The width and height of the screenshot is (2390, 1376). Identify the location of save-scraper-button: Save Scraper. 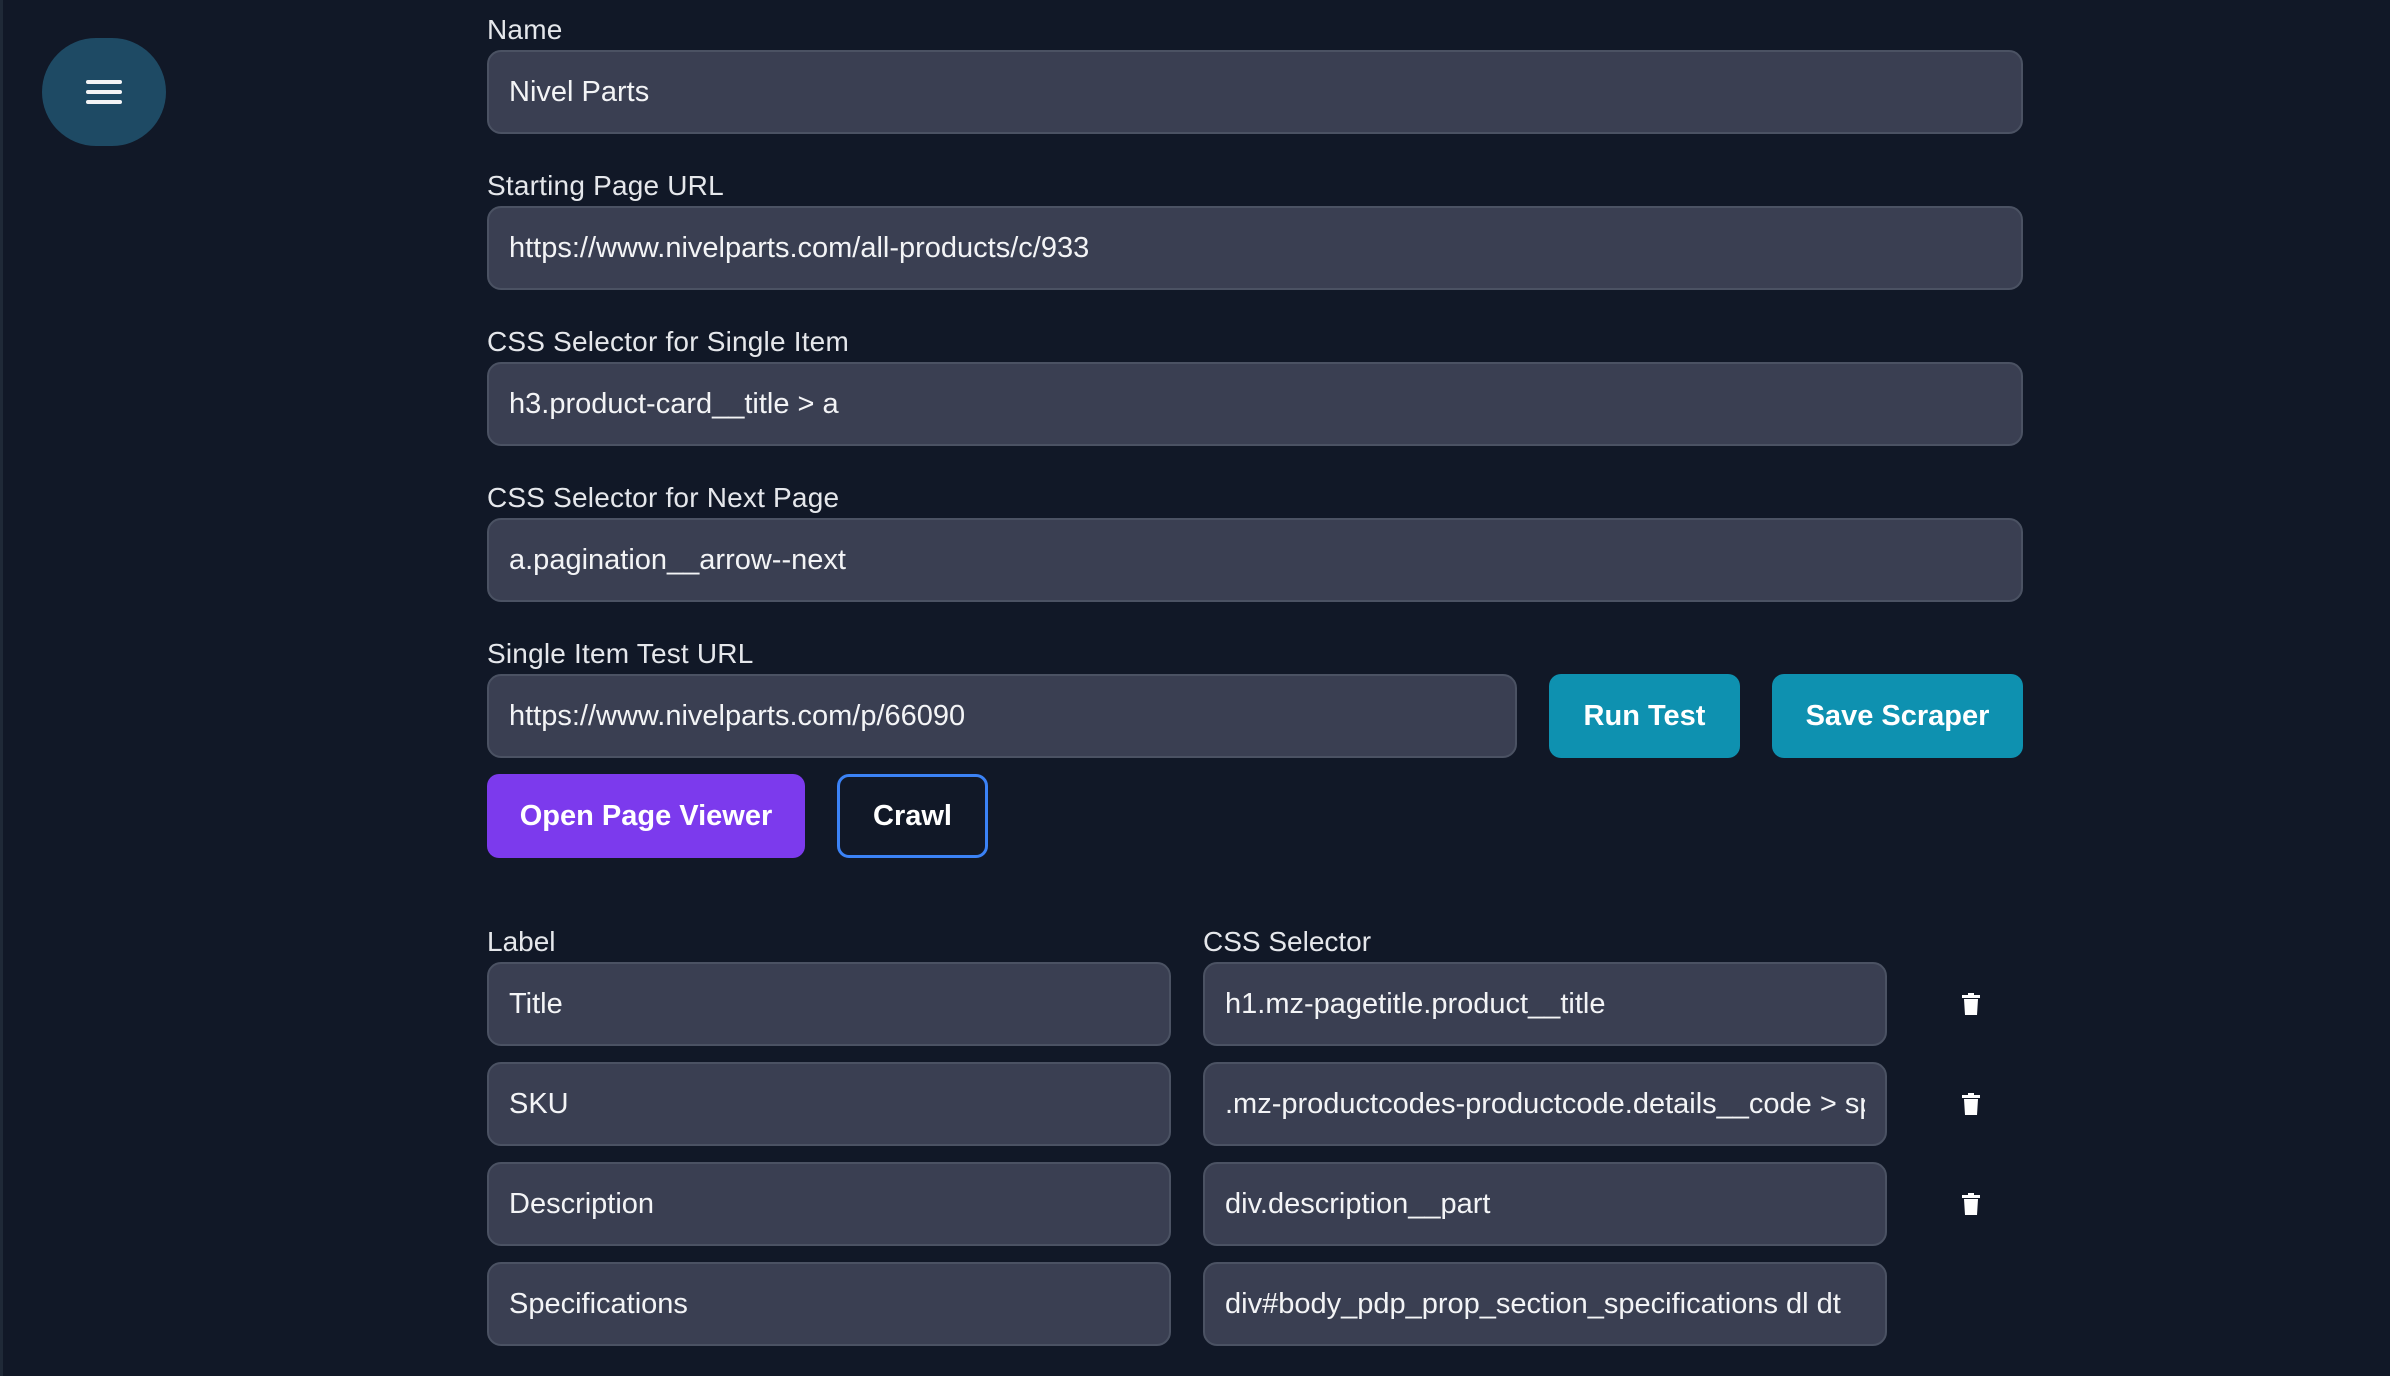
(1897, 716).